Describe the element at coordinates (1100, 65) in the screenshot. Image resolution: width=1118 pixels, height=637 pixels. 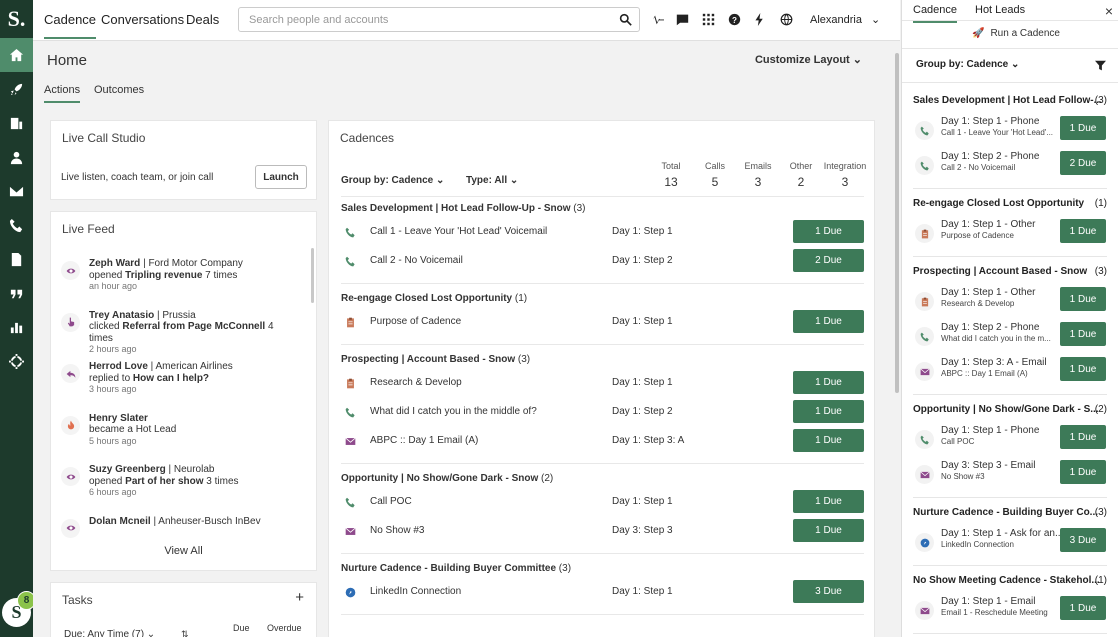
I see `filter-icon` at that location.